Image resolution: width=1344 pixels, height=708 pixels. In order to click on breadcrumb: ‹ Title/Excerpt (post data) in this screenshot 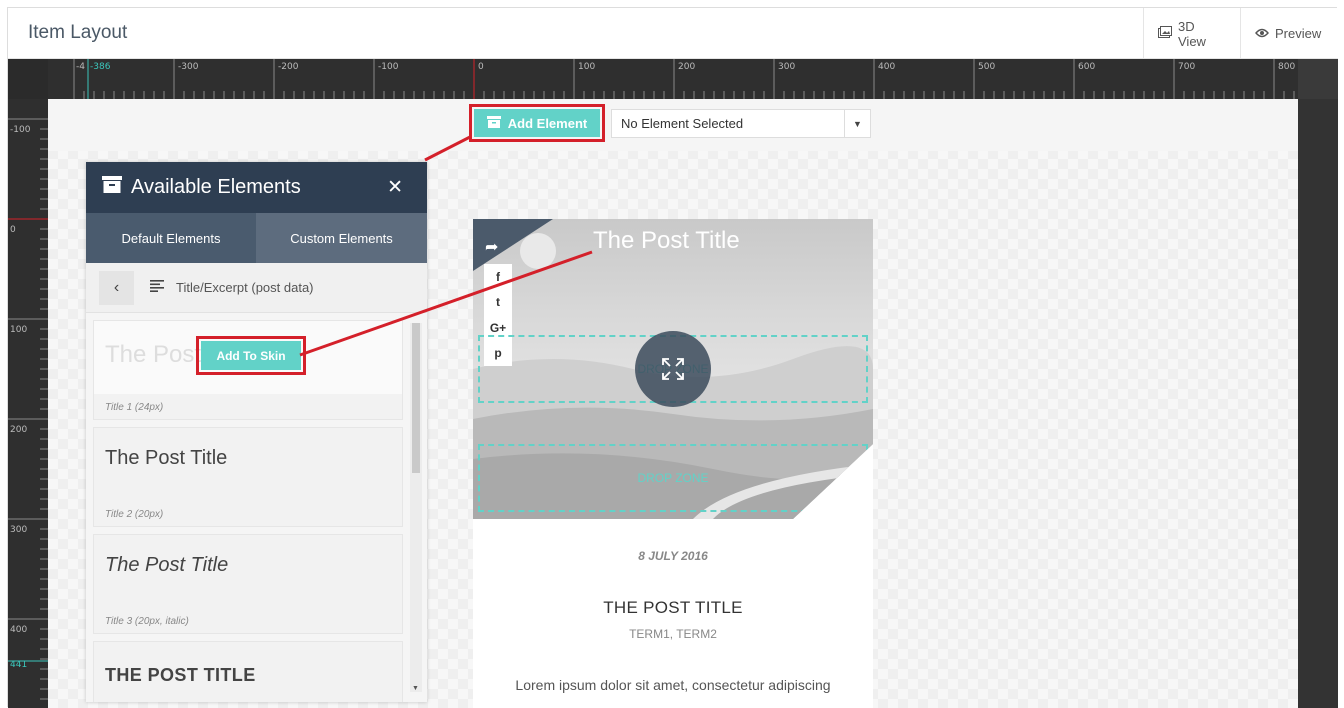, I will do `click(256, 288)`.